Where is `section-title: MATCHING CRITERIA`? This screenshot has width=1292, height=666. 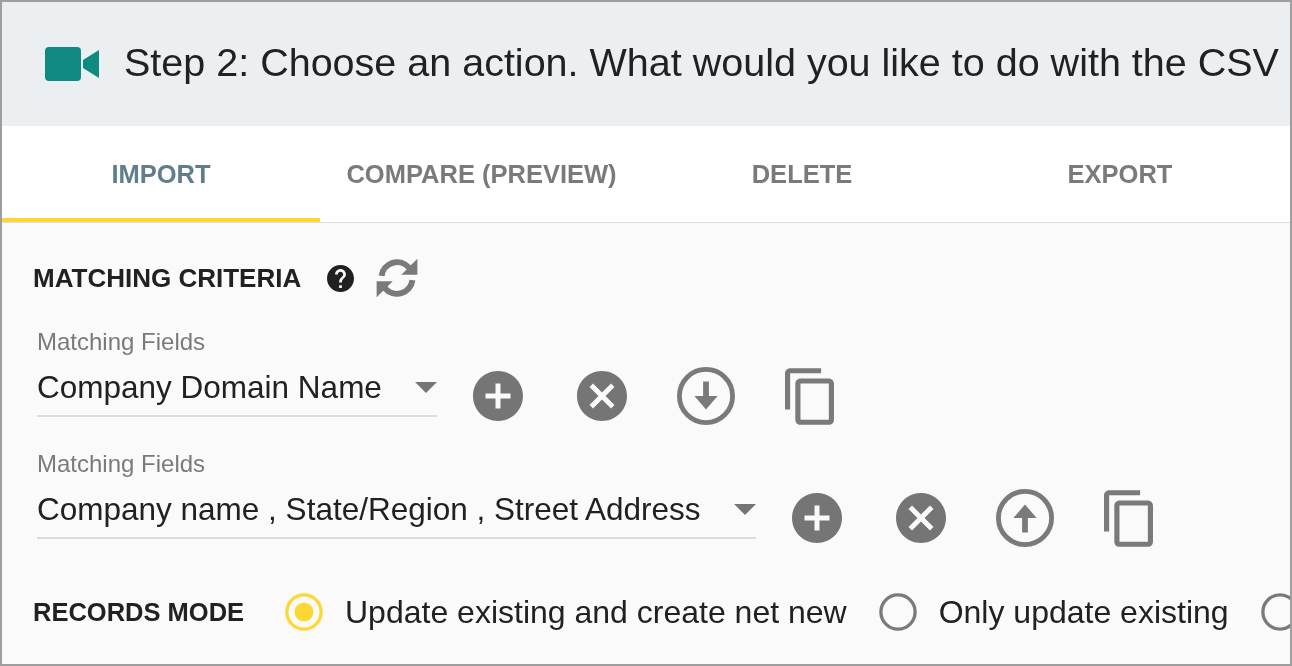
section-title: MATCHING CRITERIA is located at coordinates (167, 278).